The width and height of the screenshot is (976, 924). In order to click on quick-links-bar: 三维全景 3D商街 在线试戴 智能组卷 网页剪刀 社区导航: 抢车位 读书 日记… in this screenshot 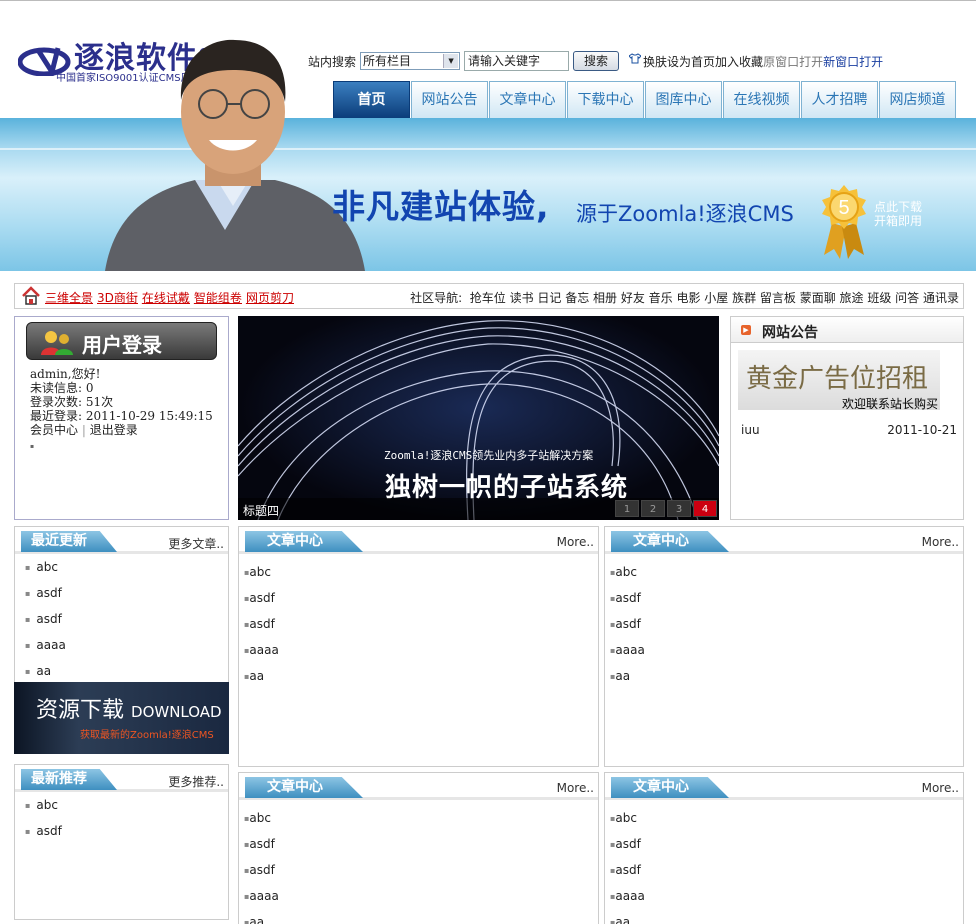, I will do `click(489, 296)`.